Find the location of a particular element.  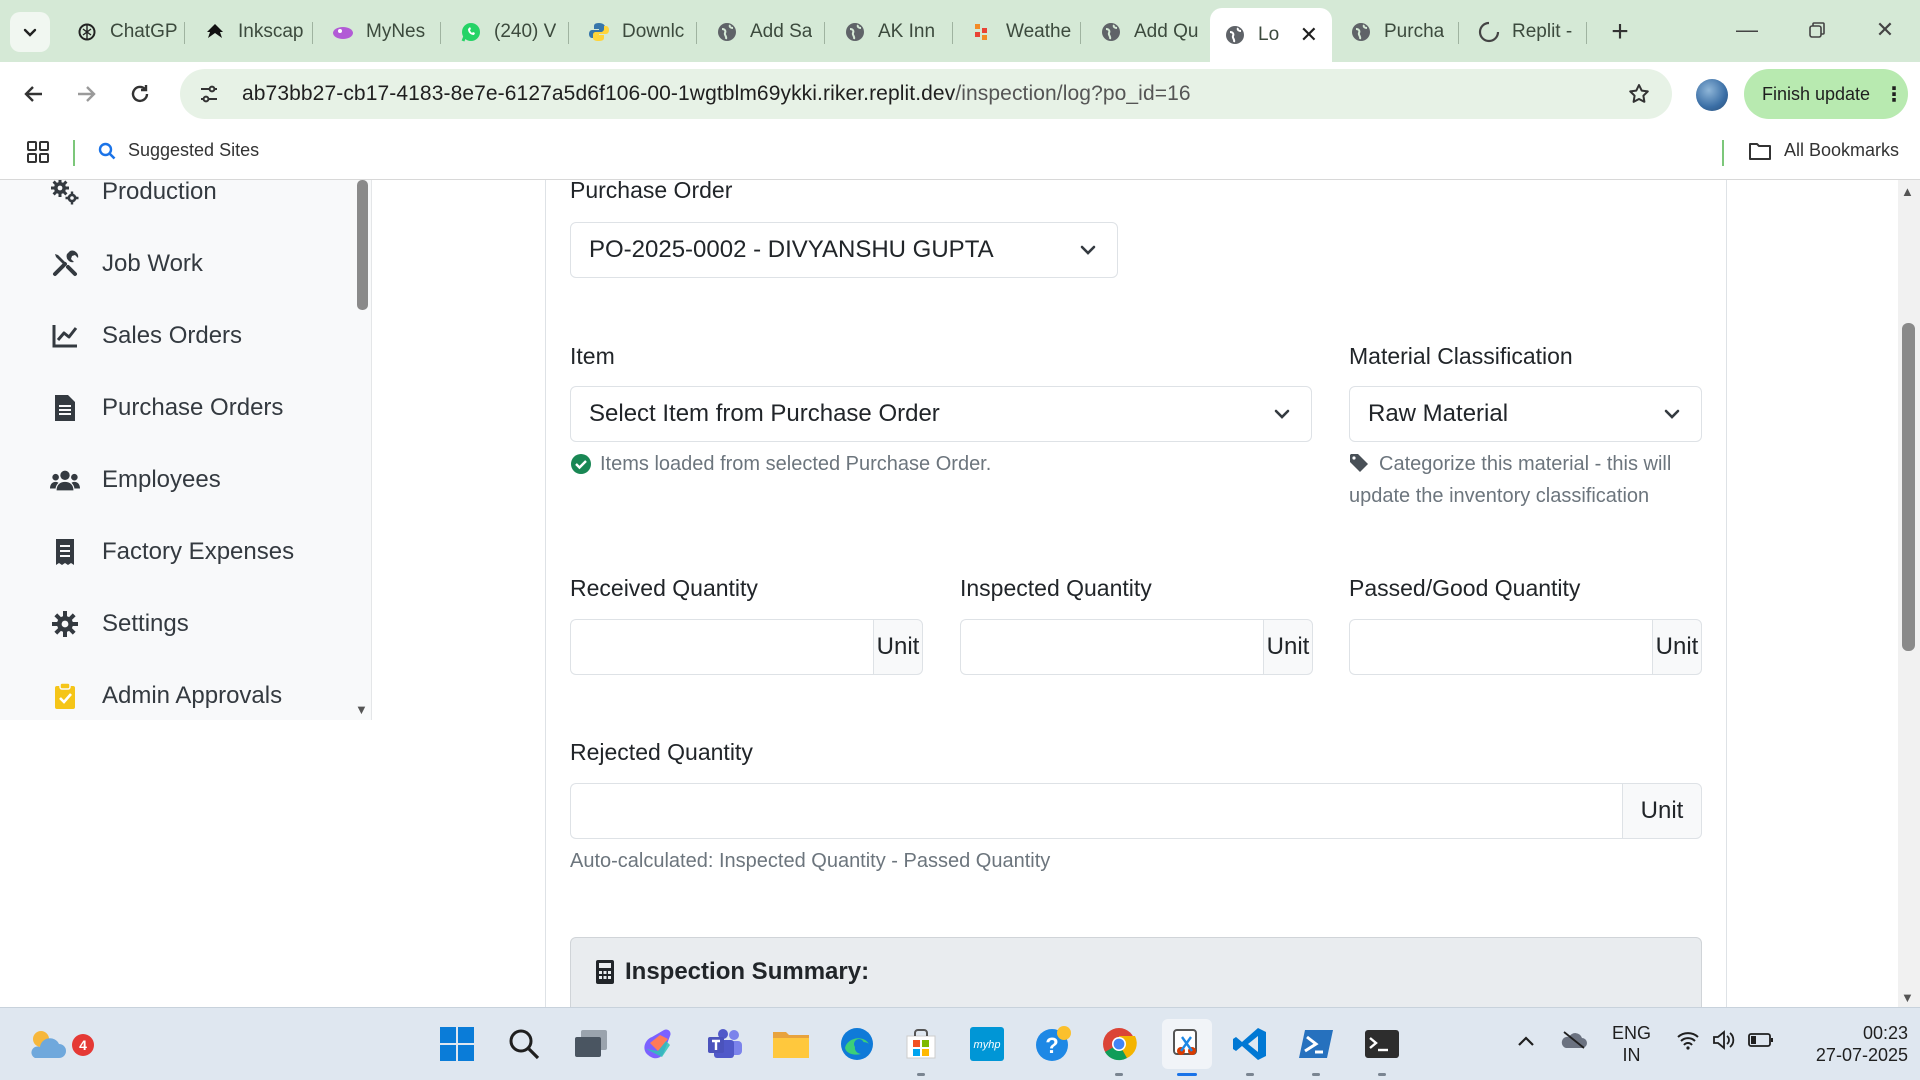

system-clock: 00:23 27-07-2025 is located at coordinates (1849, 1044).